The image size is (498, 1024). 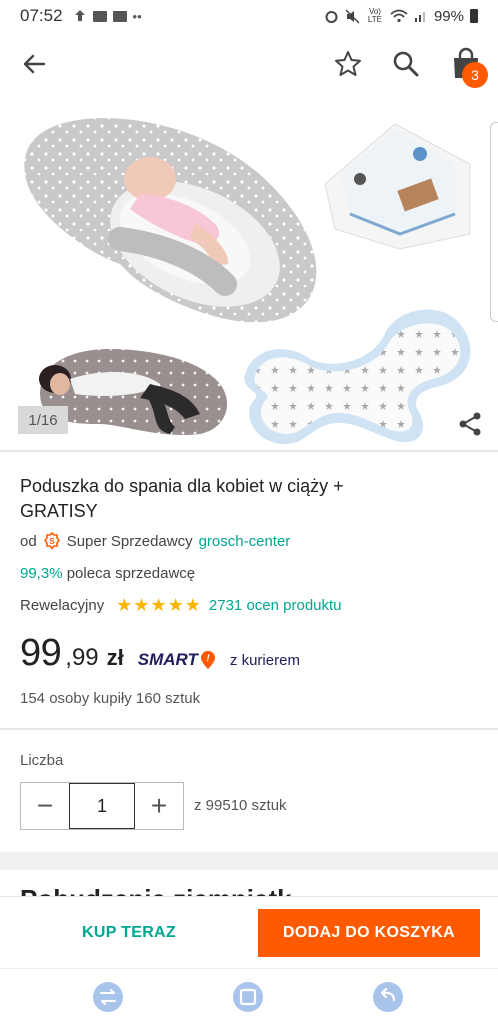 What do you see at coordinates (249, 16) in the screenshot?
I see `status-bar: 07:52 •• Vo) LTE 99%` at bounding box center [249, 16].